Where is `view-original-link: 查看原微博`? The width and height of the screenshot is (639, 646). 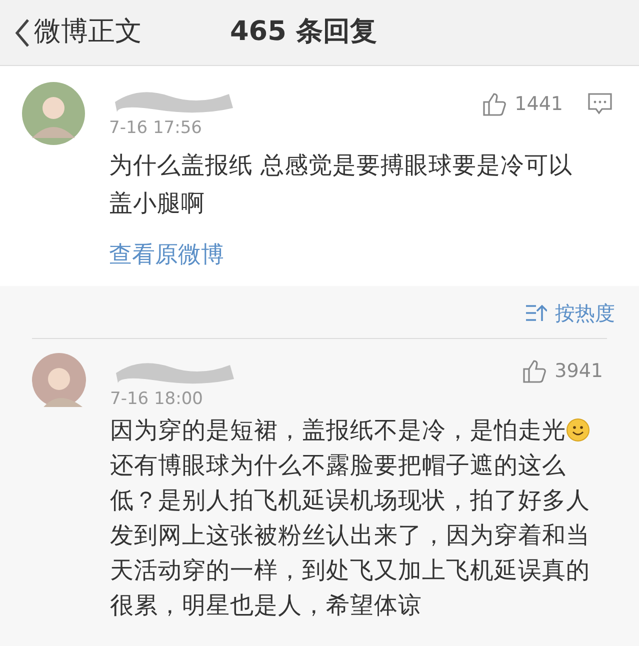
view-original-link: 查看原微博 is located at coordinates (166, 255).